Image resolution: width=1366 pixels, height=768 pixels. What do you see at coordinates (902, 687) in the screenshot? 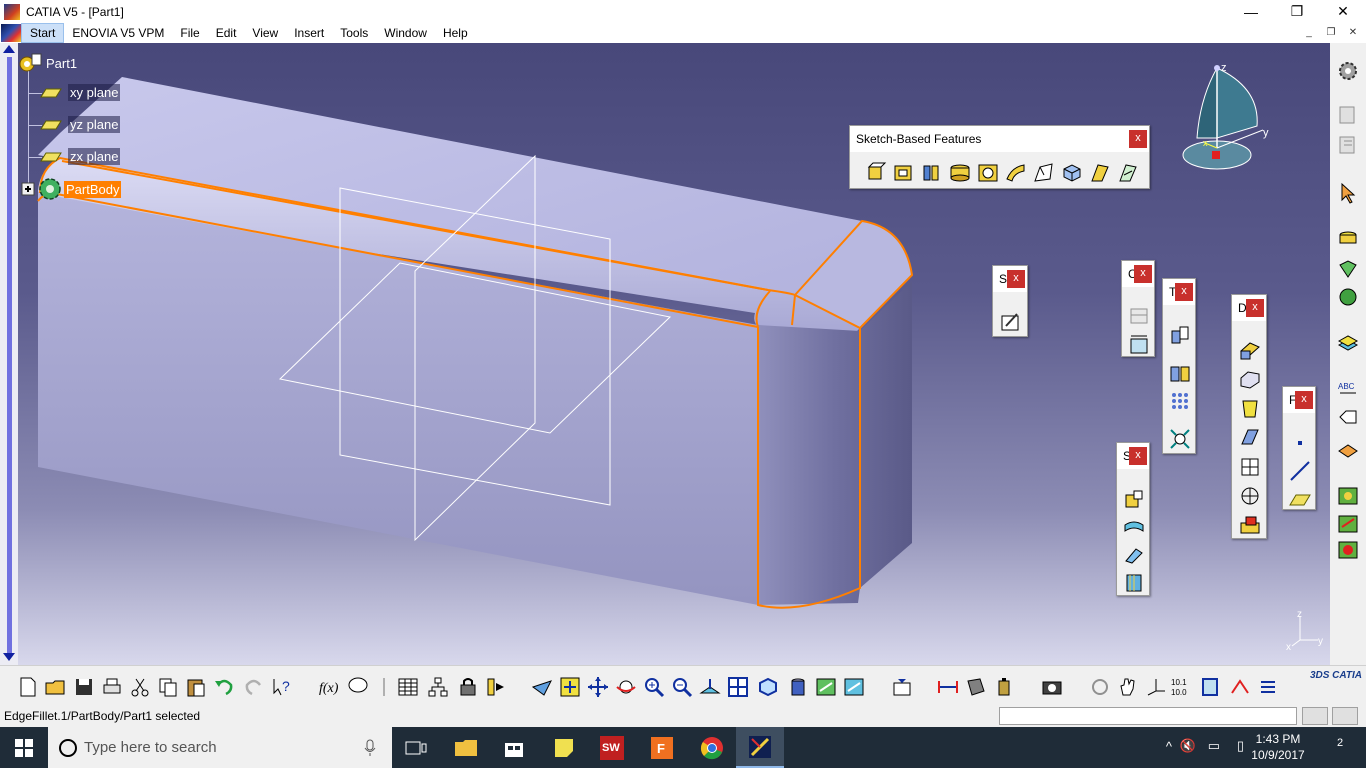
I see `update-icon` at bounding box center [902, 687].